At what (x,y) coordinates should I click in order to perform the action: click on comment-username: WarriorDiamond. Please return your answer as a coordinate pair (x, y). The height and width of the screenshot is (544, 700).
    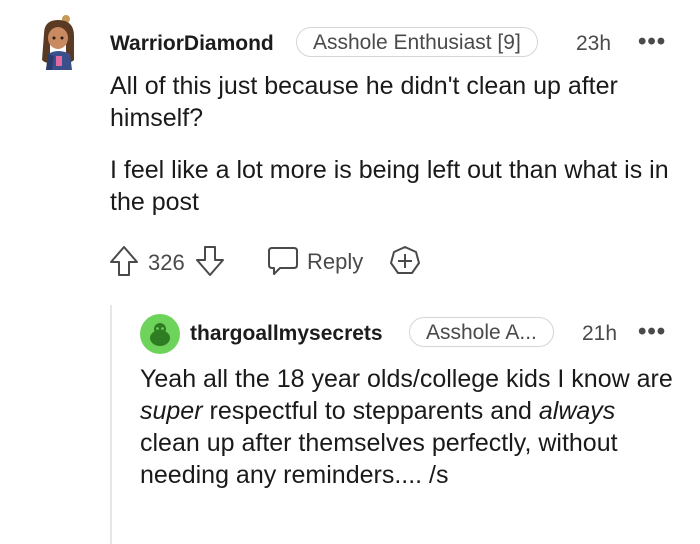
    Looking at the image, I should click on (192, 44).